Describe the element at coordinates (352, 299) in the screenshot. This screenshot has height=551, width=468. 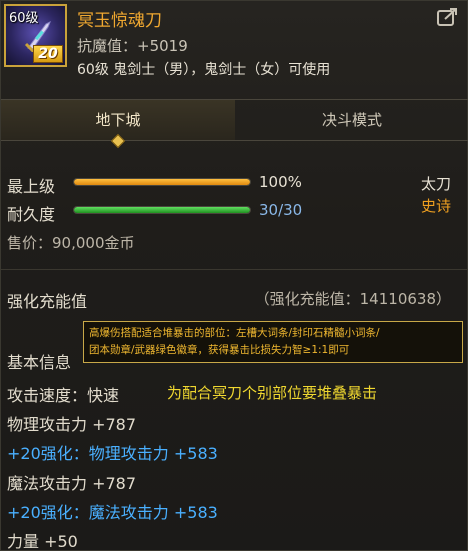
I see `enhance-value: （强化充能值：14110638）` at that location.